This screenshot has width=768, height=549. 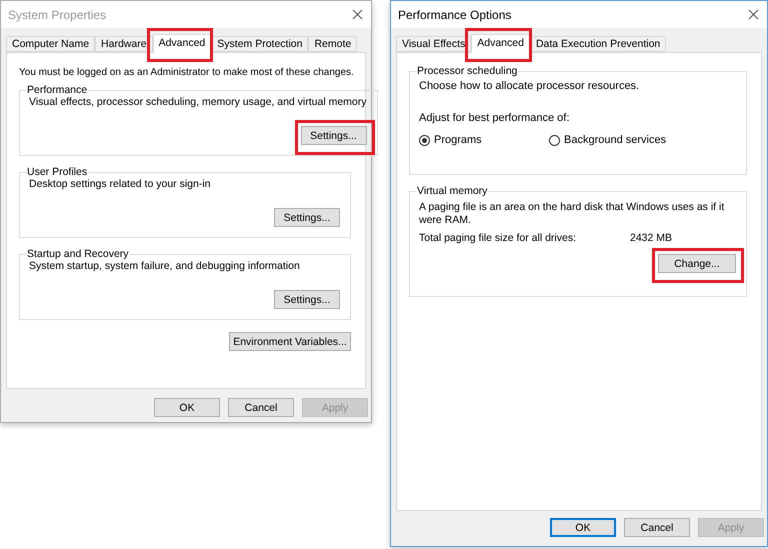 I want to click on radio-label: Background services, so click(x=615, y=140).